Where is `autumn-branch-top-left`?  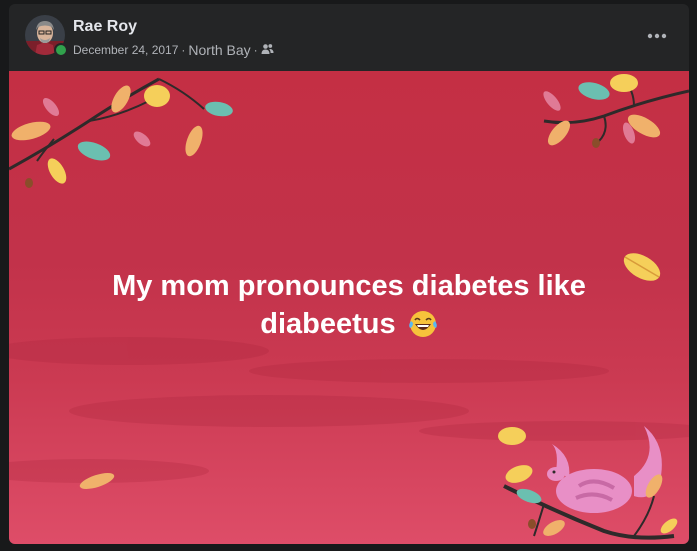
autumn-branch-top-left is located at coordinates (121, 132).